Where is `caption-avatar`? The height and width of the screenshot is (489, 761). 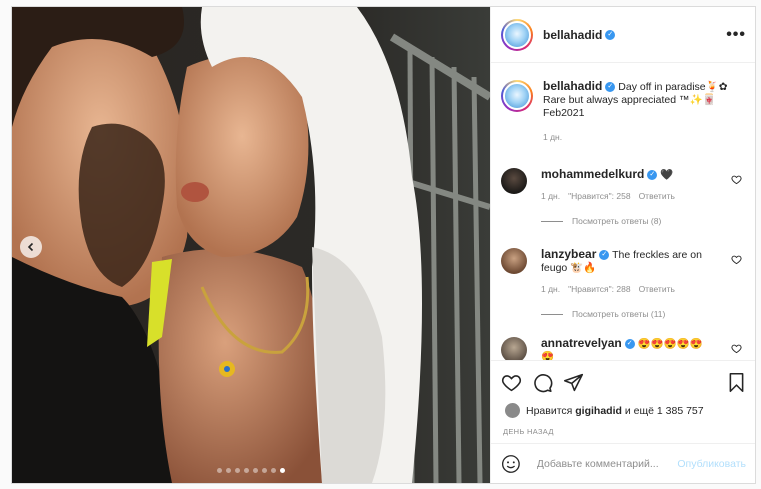
caption-avatar is located at coordinates (517, 96).